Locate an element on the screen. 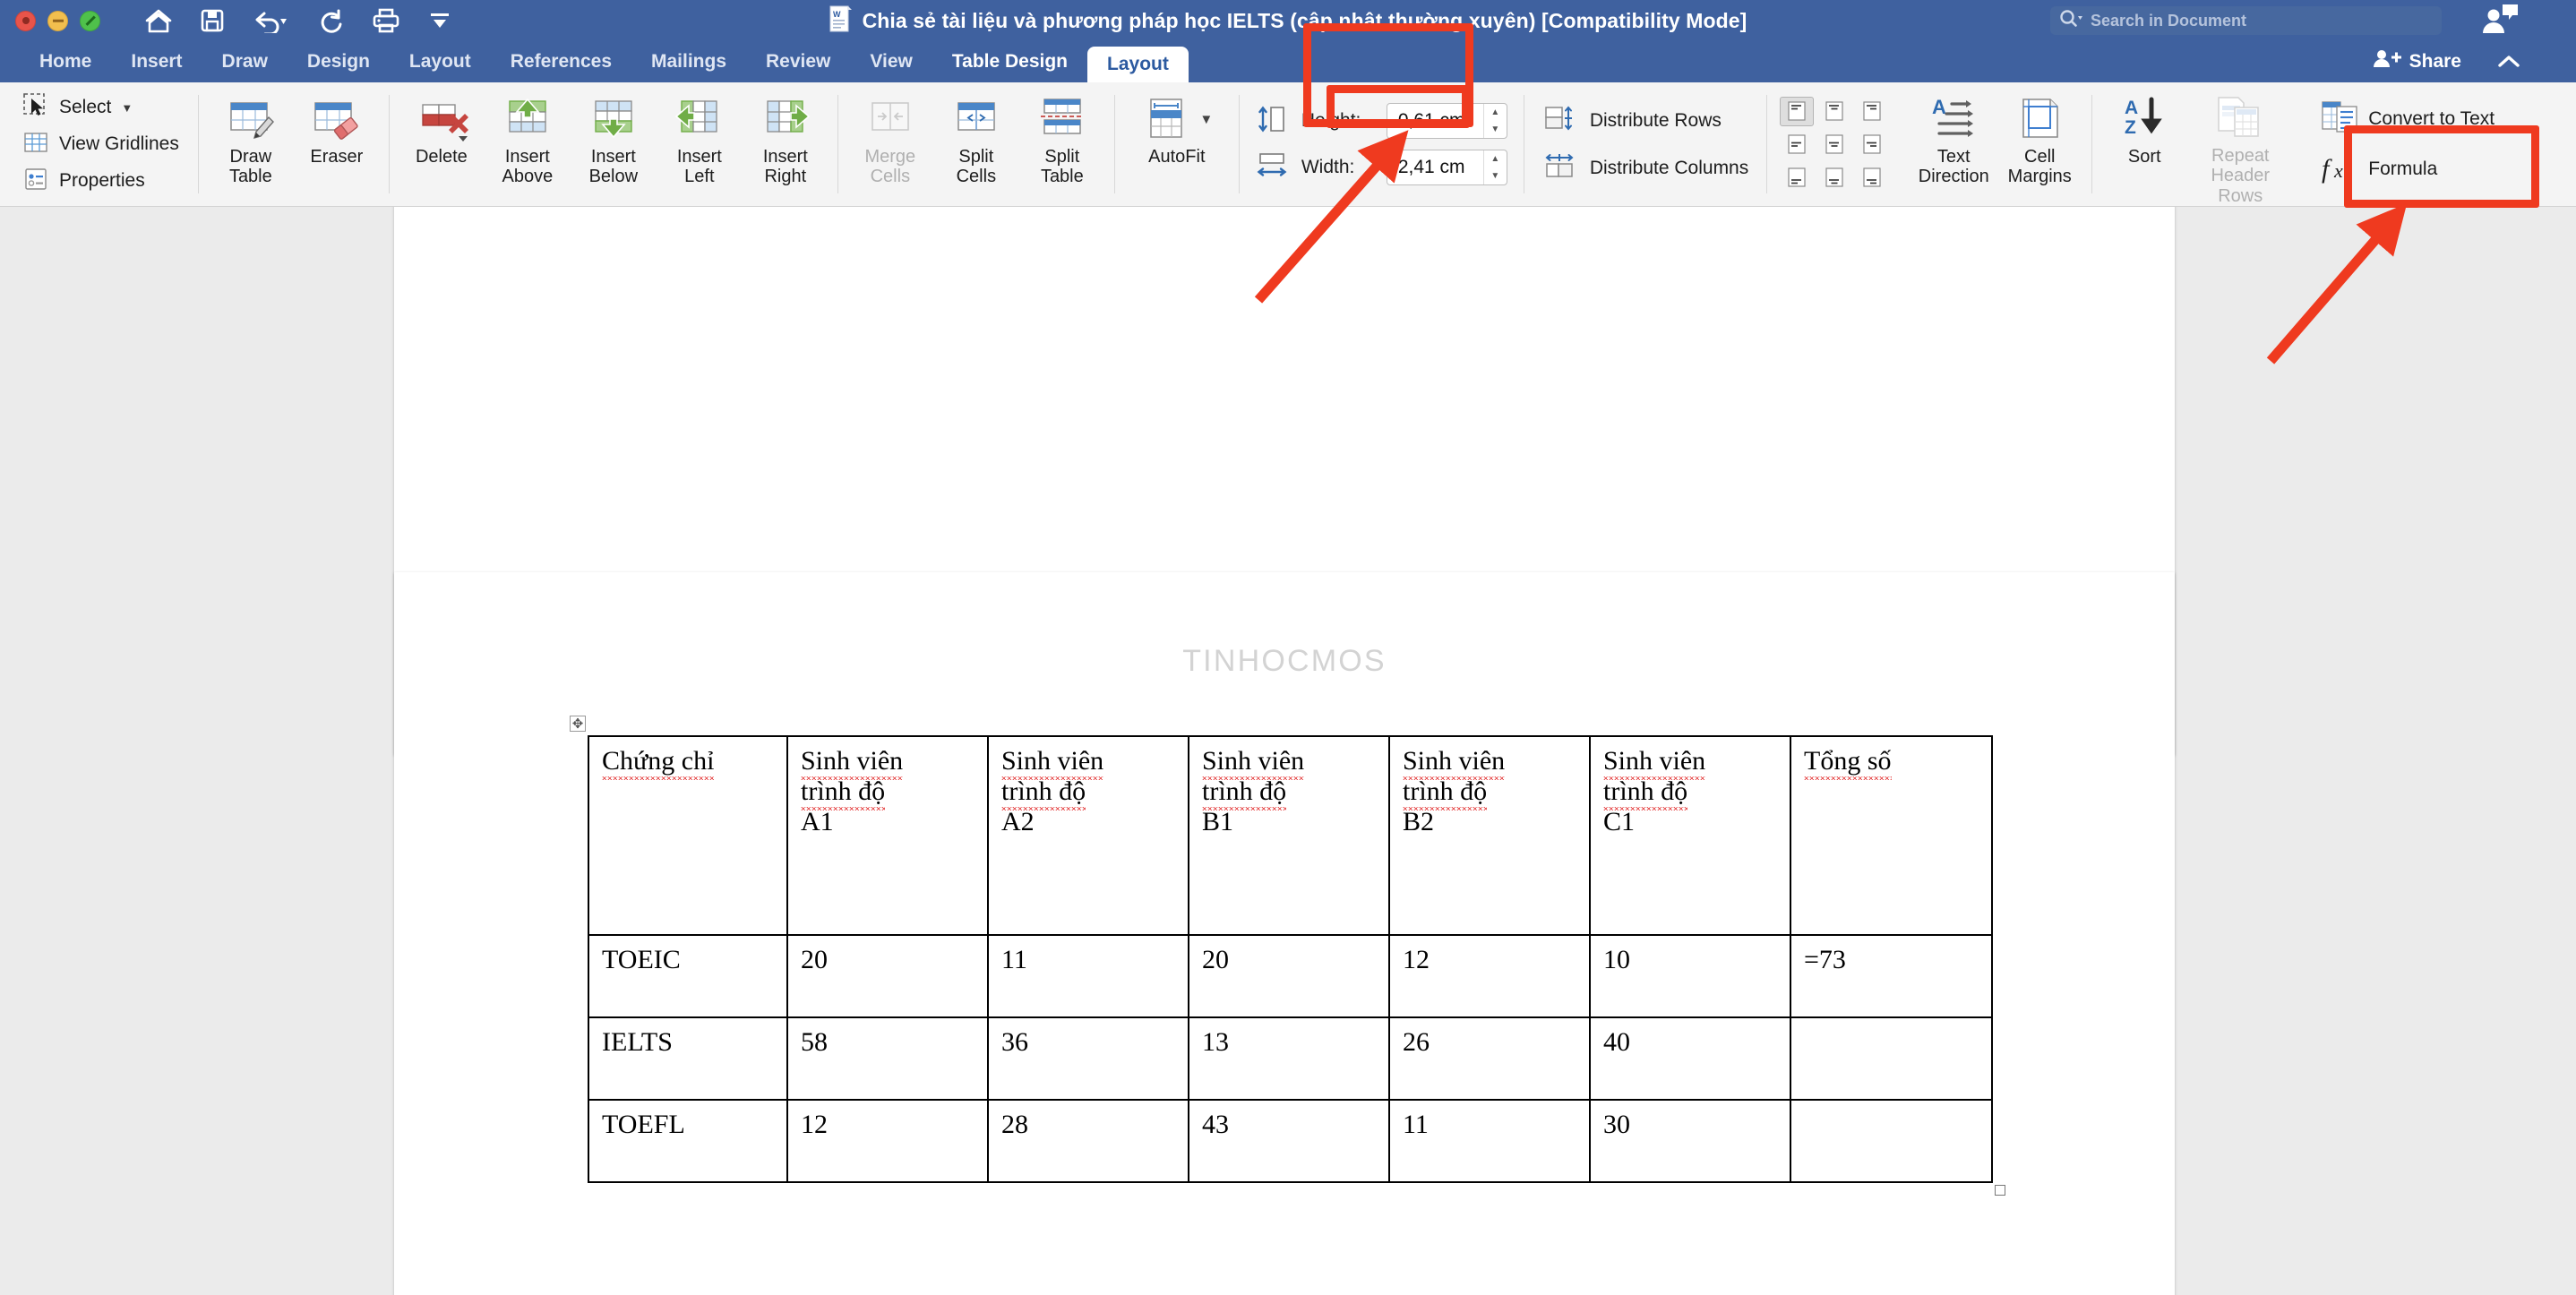 This screenshot has width=2576, height=1295. maximize-button is located at coordinates (90, 20).